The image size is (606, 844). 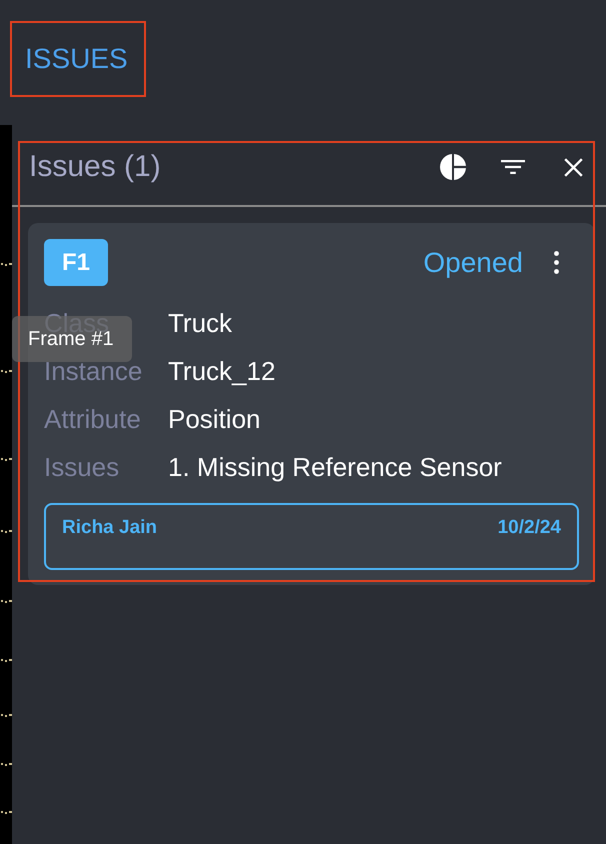 What do you see at coordinates (76, 59) in the screenshot?
I see `section-title: ISSUES` at bounding box center [76, 59].